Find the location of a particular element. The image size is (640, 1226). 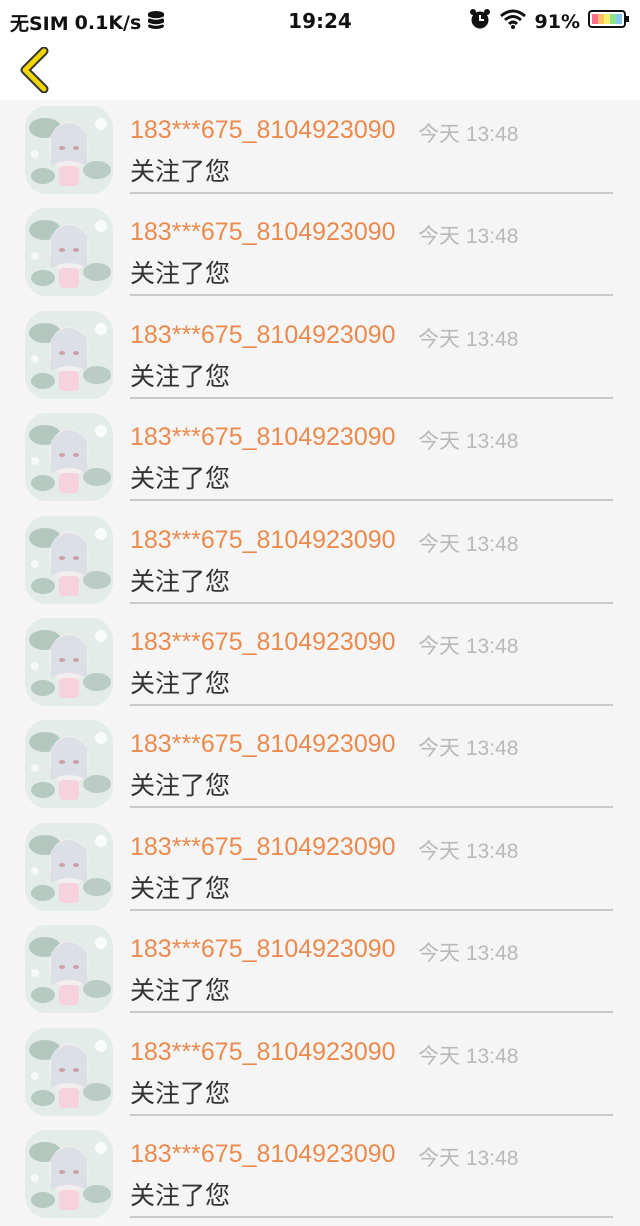

nav-bar is located at coordinates (320, 72).